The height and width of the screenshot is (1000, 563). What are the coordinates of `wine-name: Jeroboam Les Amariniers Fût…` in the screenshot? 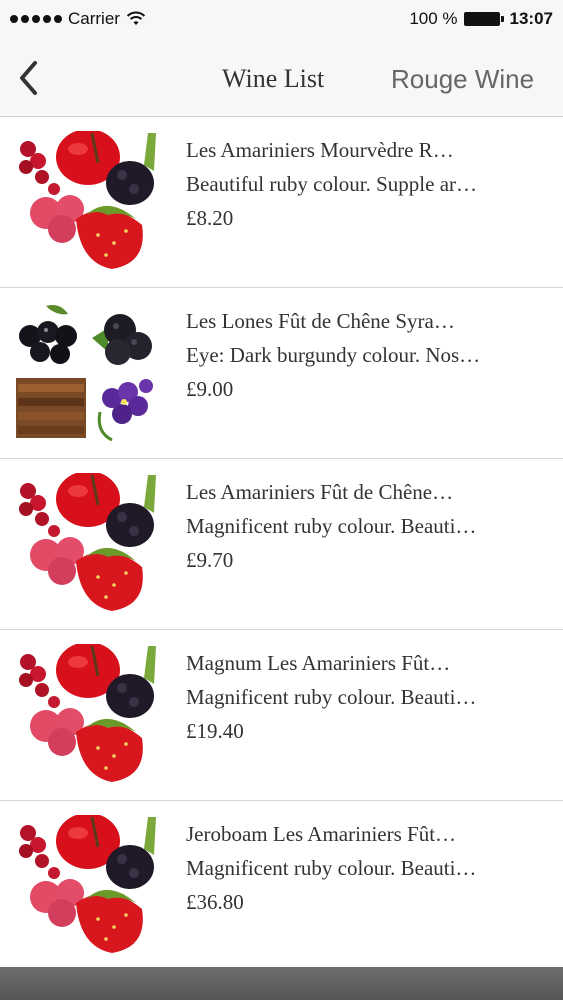 It's located at (321, 834).